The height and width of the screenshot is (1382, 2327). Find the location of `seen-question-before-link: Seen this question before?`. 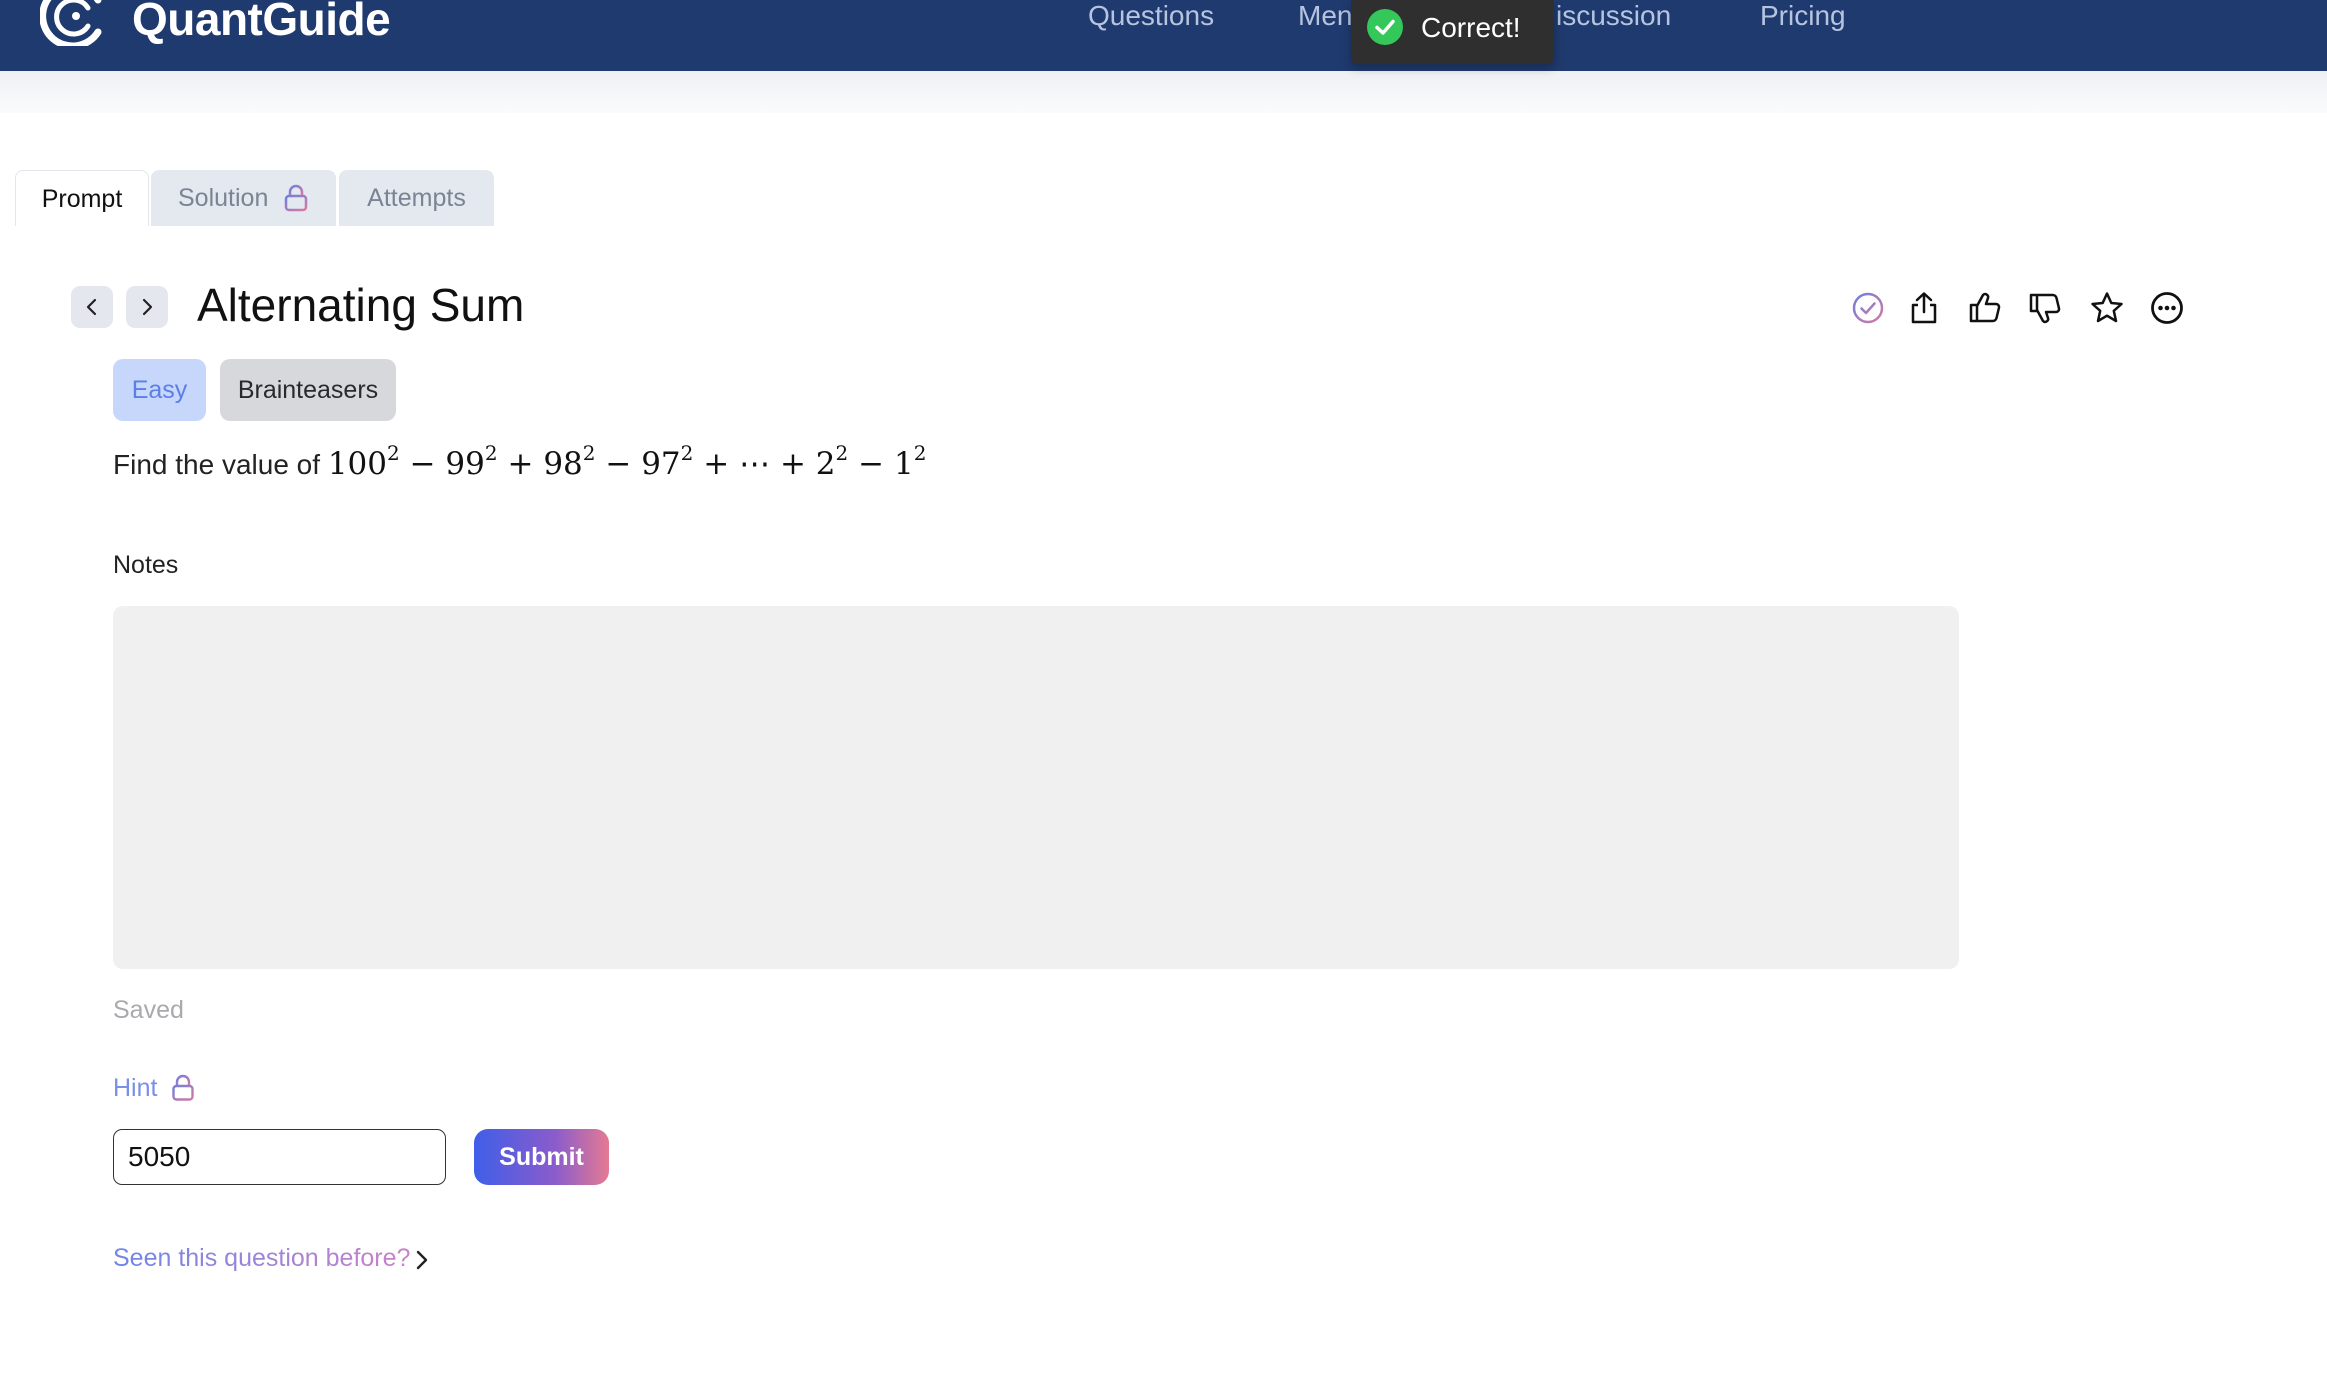

seen-question-before-link: Seen this question before? is located at coordinates (261, 1258).